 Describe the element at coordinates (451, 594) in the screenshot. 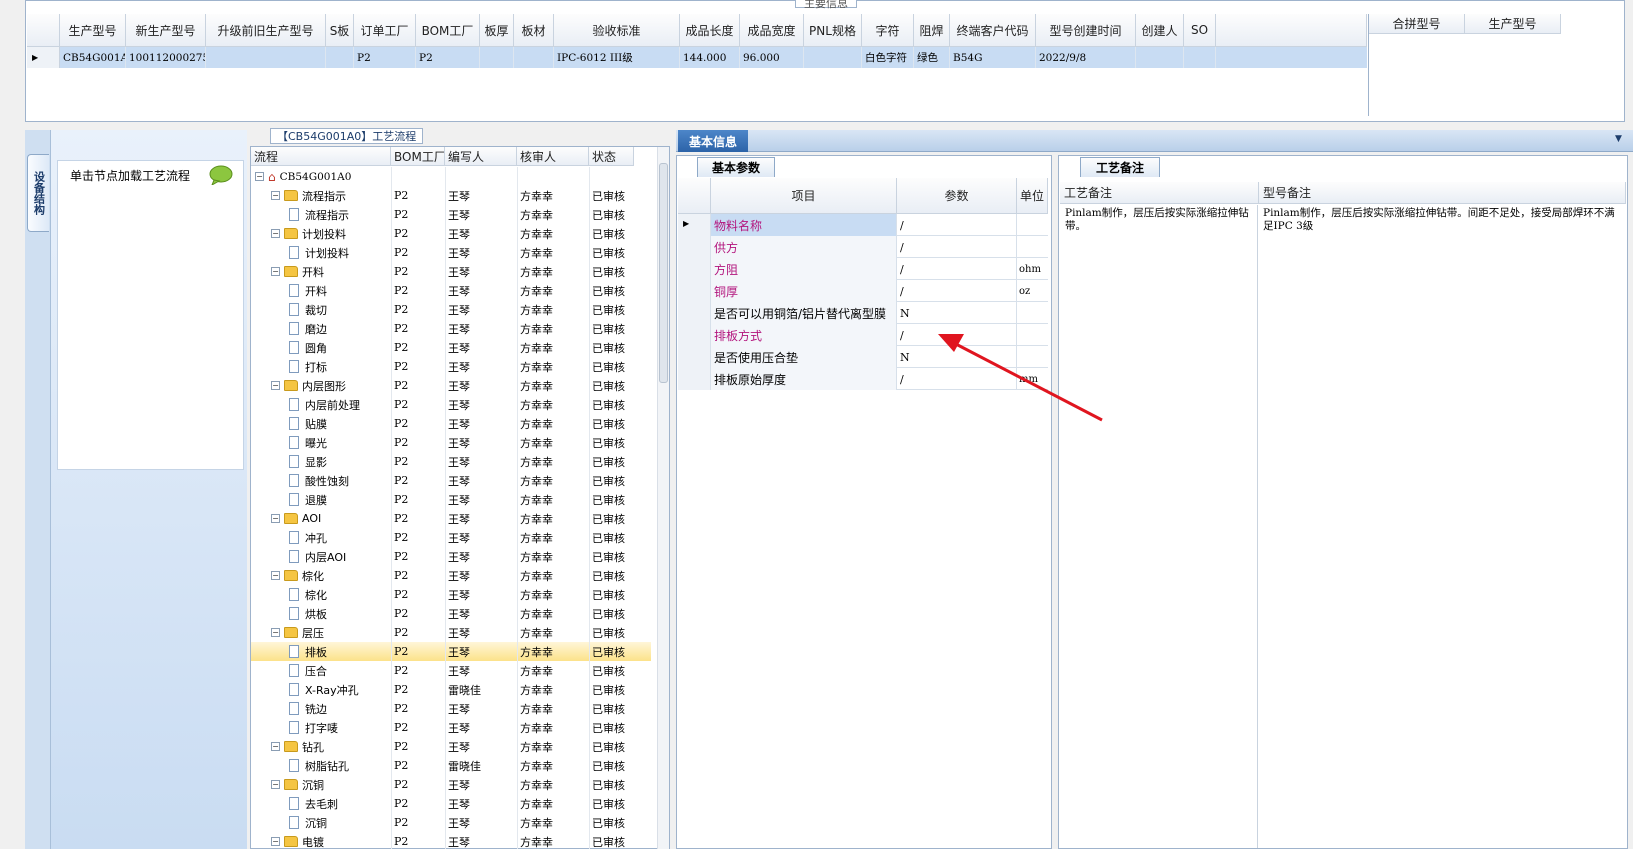

I see `tree-node: 棕化 P2 王琴 方幸幸 已审核` at that location.